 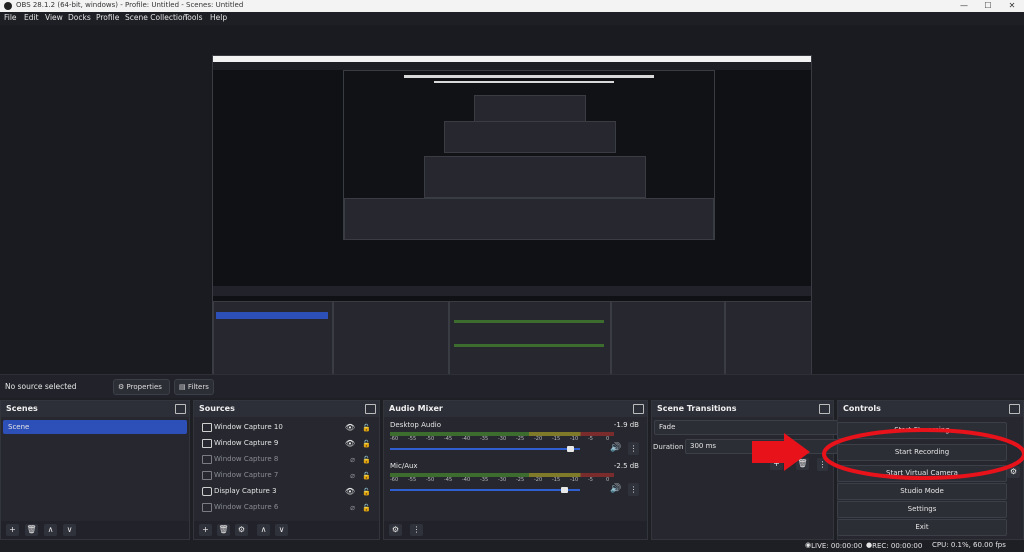 What do you see at coordinates (1012, 6) in the screenshot?
I see `close-button: ✕` at bounding box center [1012, 6].